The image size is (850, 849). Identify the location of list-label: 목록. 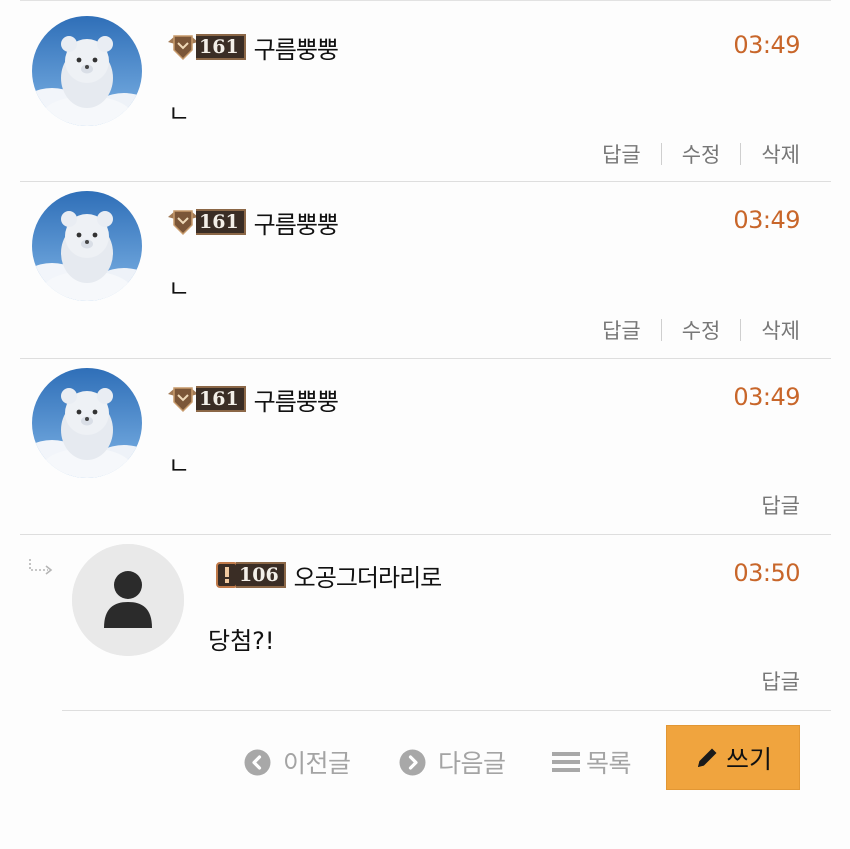
(609, 763).